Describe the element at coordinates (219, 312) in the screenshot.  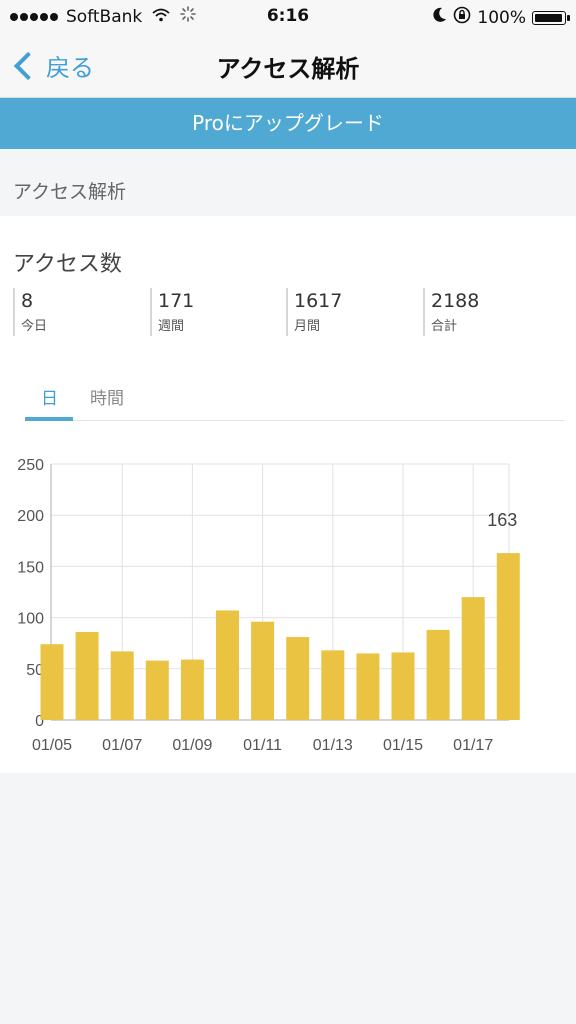
I see `stat-week: 171 週間` at that location.